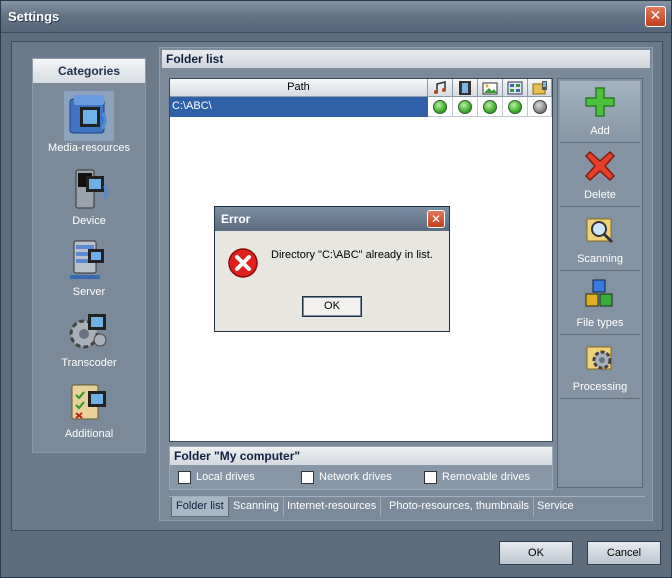  I want to click on error-dialog-title: Error, so click(332, 219).